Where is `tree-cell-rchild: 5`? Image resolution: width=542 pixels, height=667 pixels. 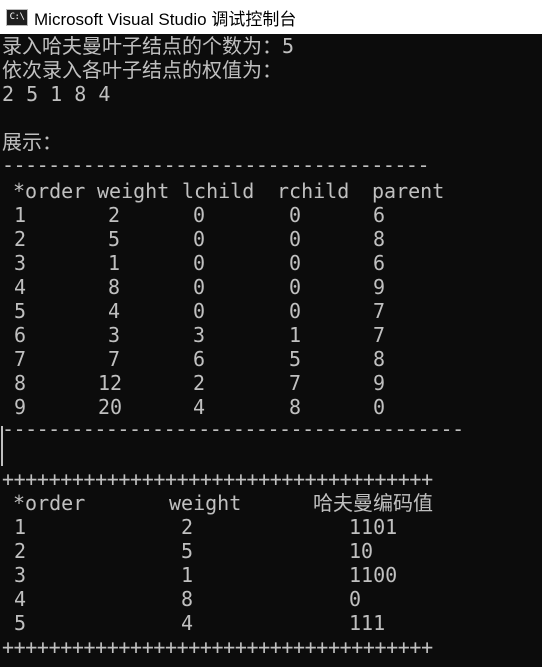
tree-cell-rchild: 5 is located at coordinates (295, 359).